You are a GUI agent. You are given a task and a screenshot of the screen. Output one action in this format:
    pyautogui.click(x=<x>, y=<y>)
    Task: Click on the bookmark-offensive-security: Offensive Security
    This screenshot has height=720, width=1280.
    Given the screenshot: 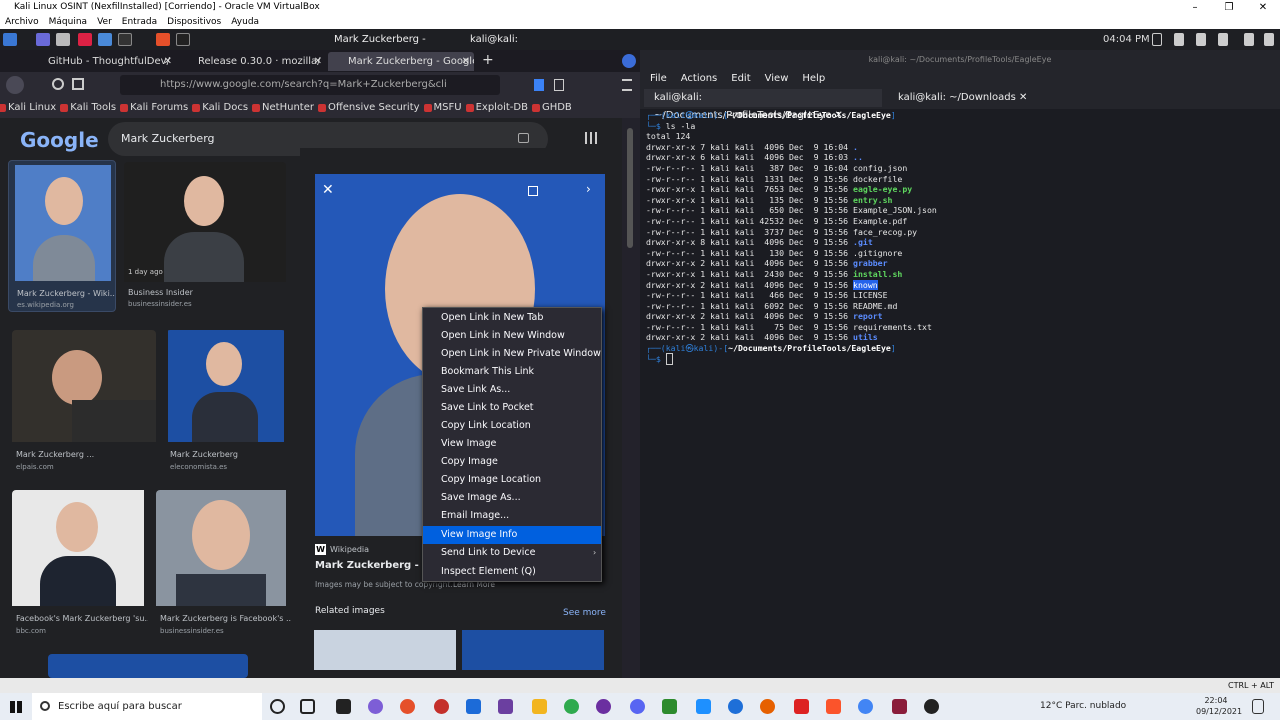 What is the action you would take?
    pyautogui.click(x=371, y=108)
    